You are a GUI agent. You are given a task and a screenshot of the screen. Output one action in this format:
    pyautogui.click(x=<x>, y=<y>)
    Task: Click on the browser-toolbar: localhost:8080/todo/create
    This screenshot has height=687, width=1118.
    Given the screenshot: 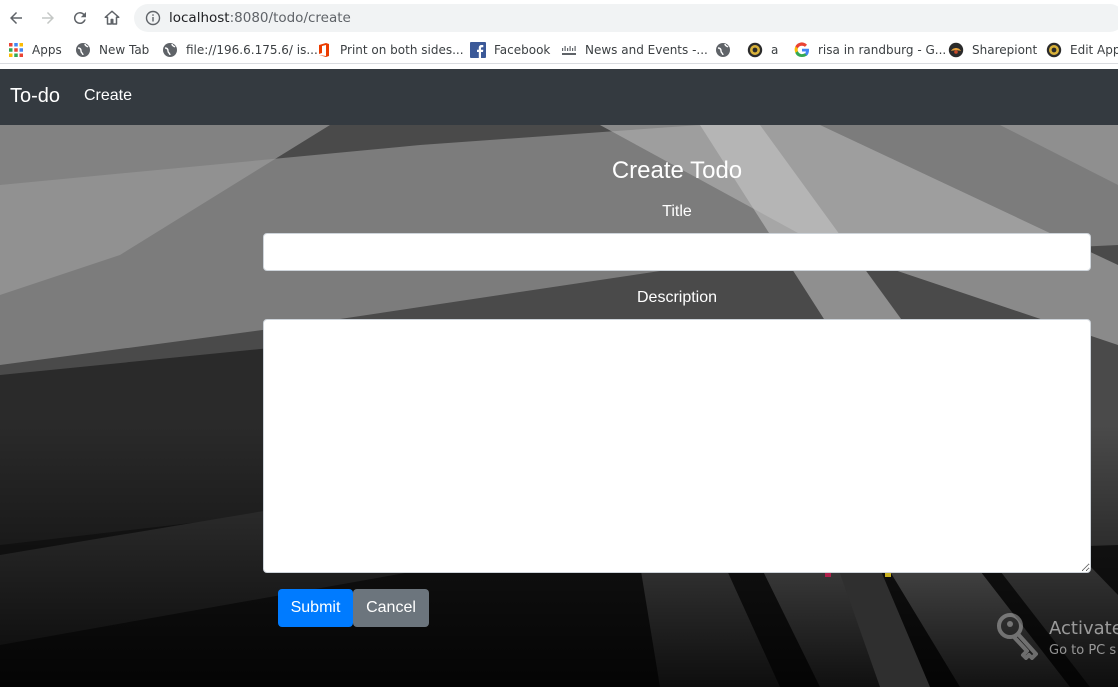 What is the action you would take?
    pyautogui.click(x=559, y=18)
    